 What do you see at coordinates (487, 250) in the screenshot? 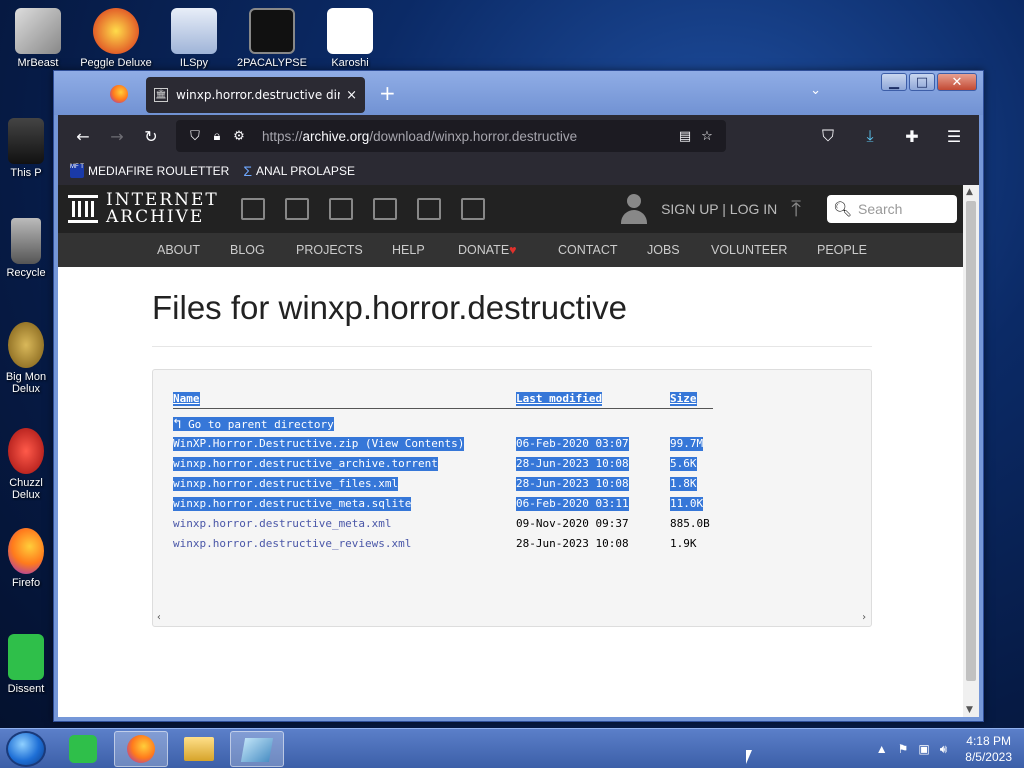
I see `menu-donate: DONATE♥` at bounding box center [487, 250].